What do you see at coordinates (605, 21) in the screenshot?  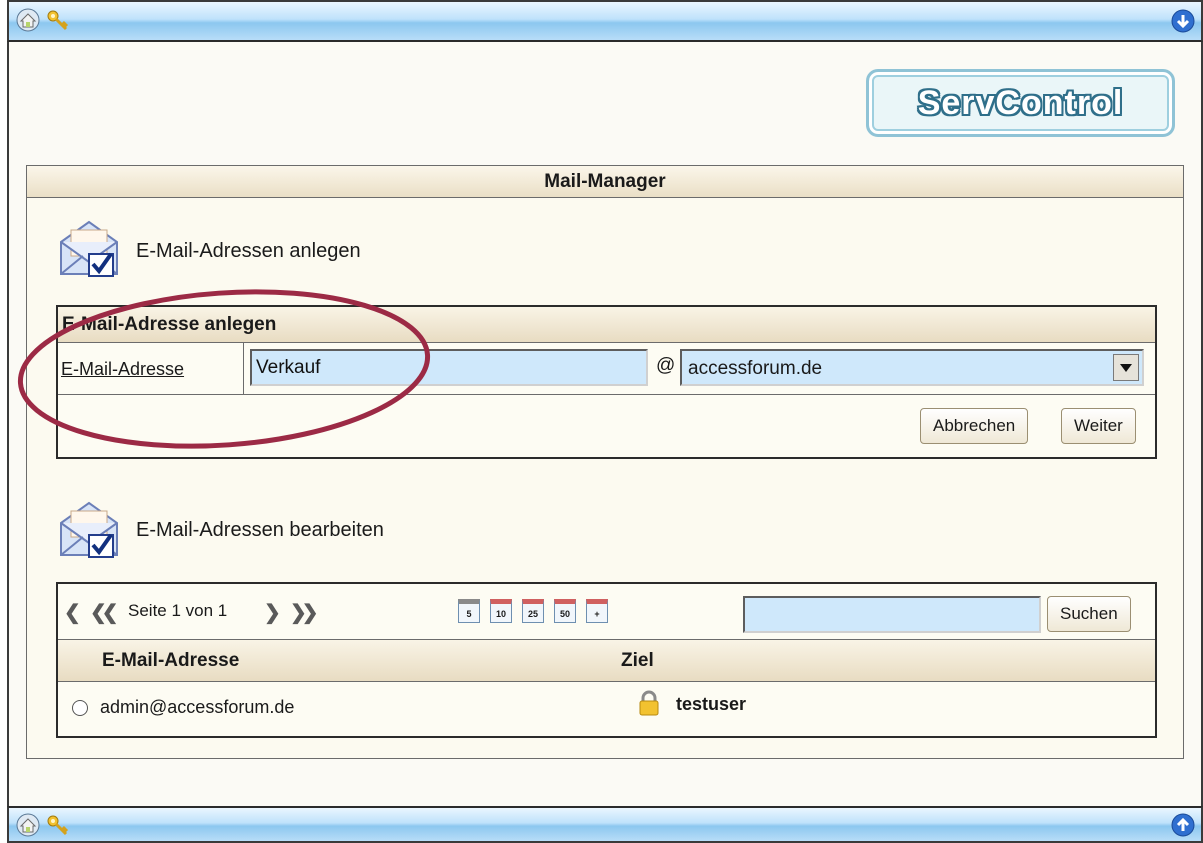 I see `top-navigation-bar` at bounding box center [605, 21].